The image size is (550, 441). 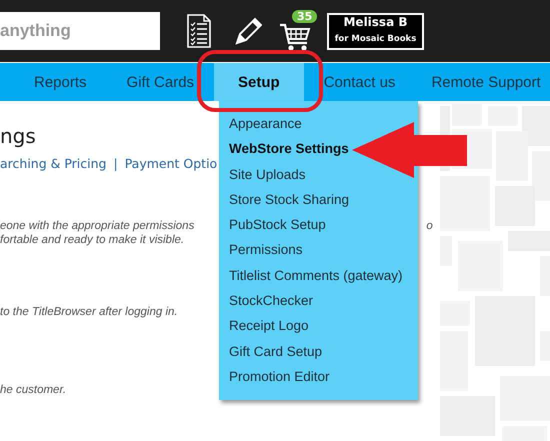 What do you see at coordinates (18, 136) in the screenshot?
I see `page-title: ngs` at bounding box center [18, 136].